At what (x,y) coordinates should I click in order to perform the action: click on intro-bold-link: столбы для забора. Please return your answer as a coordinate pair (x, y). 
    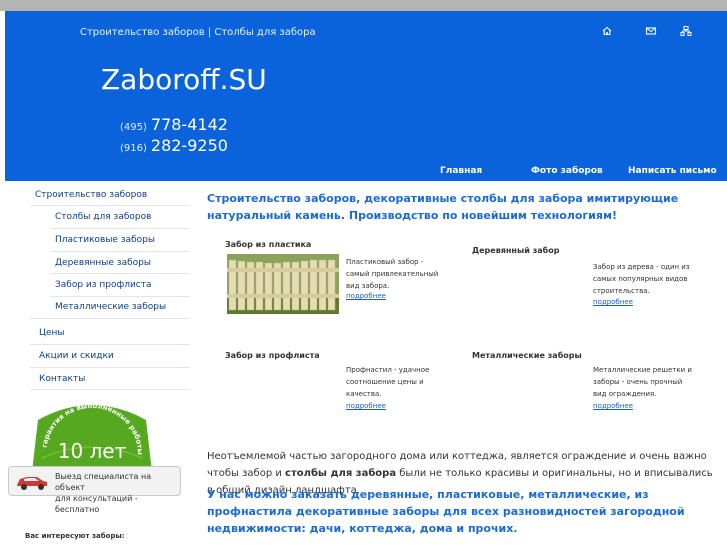
    Looking at the image, I should click on (340, 473).